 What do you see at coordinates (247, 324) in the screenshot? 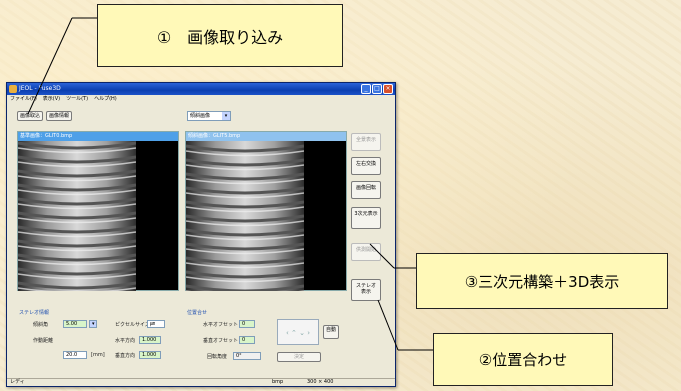
I see `h-offset-field: 0` at bounding box center [247, 324].